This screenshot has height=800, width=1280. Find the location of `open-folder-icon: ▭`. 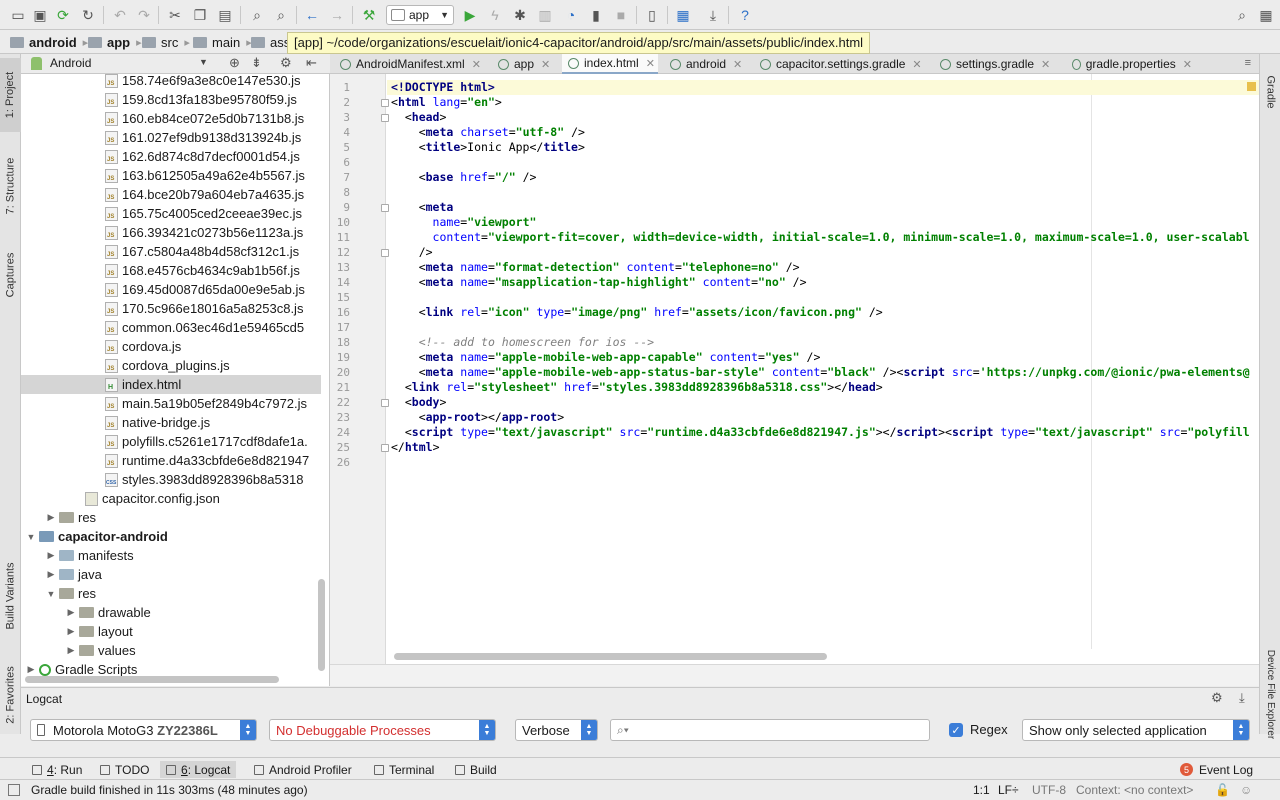

open-folder-icon: ▭ is located at coordinates (18, 15).